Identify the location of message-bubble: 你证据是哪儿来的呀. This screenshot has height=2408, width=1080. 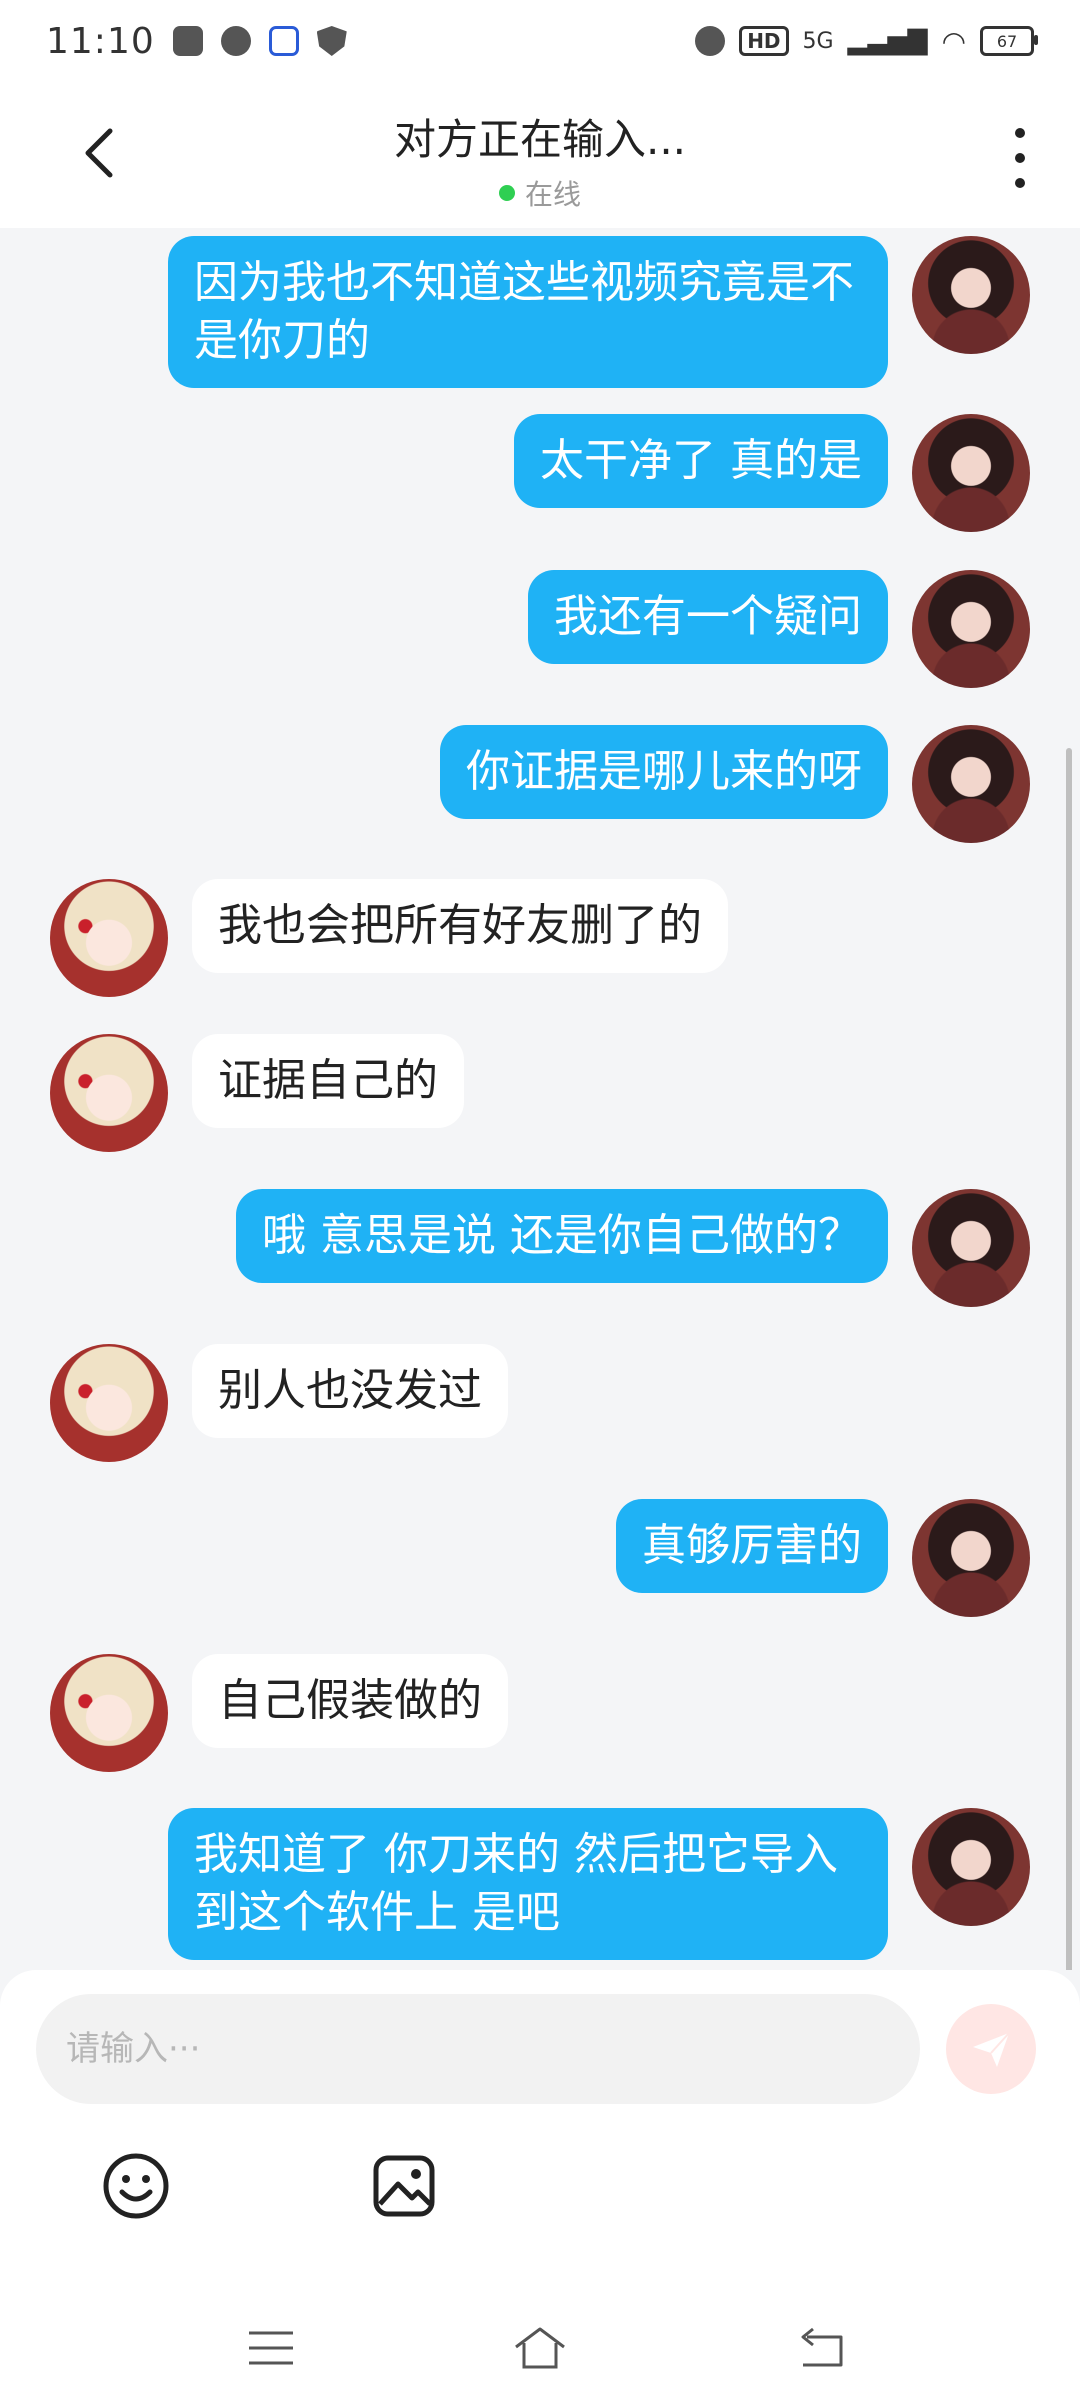
(664, 772).